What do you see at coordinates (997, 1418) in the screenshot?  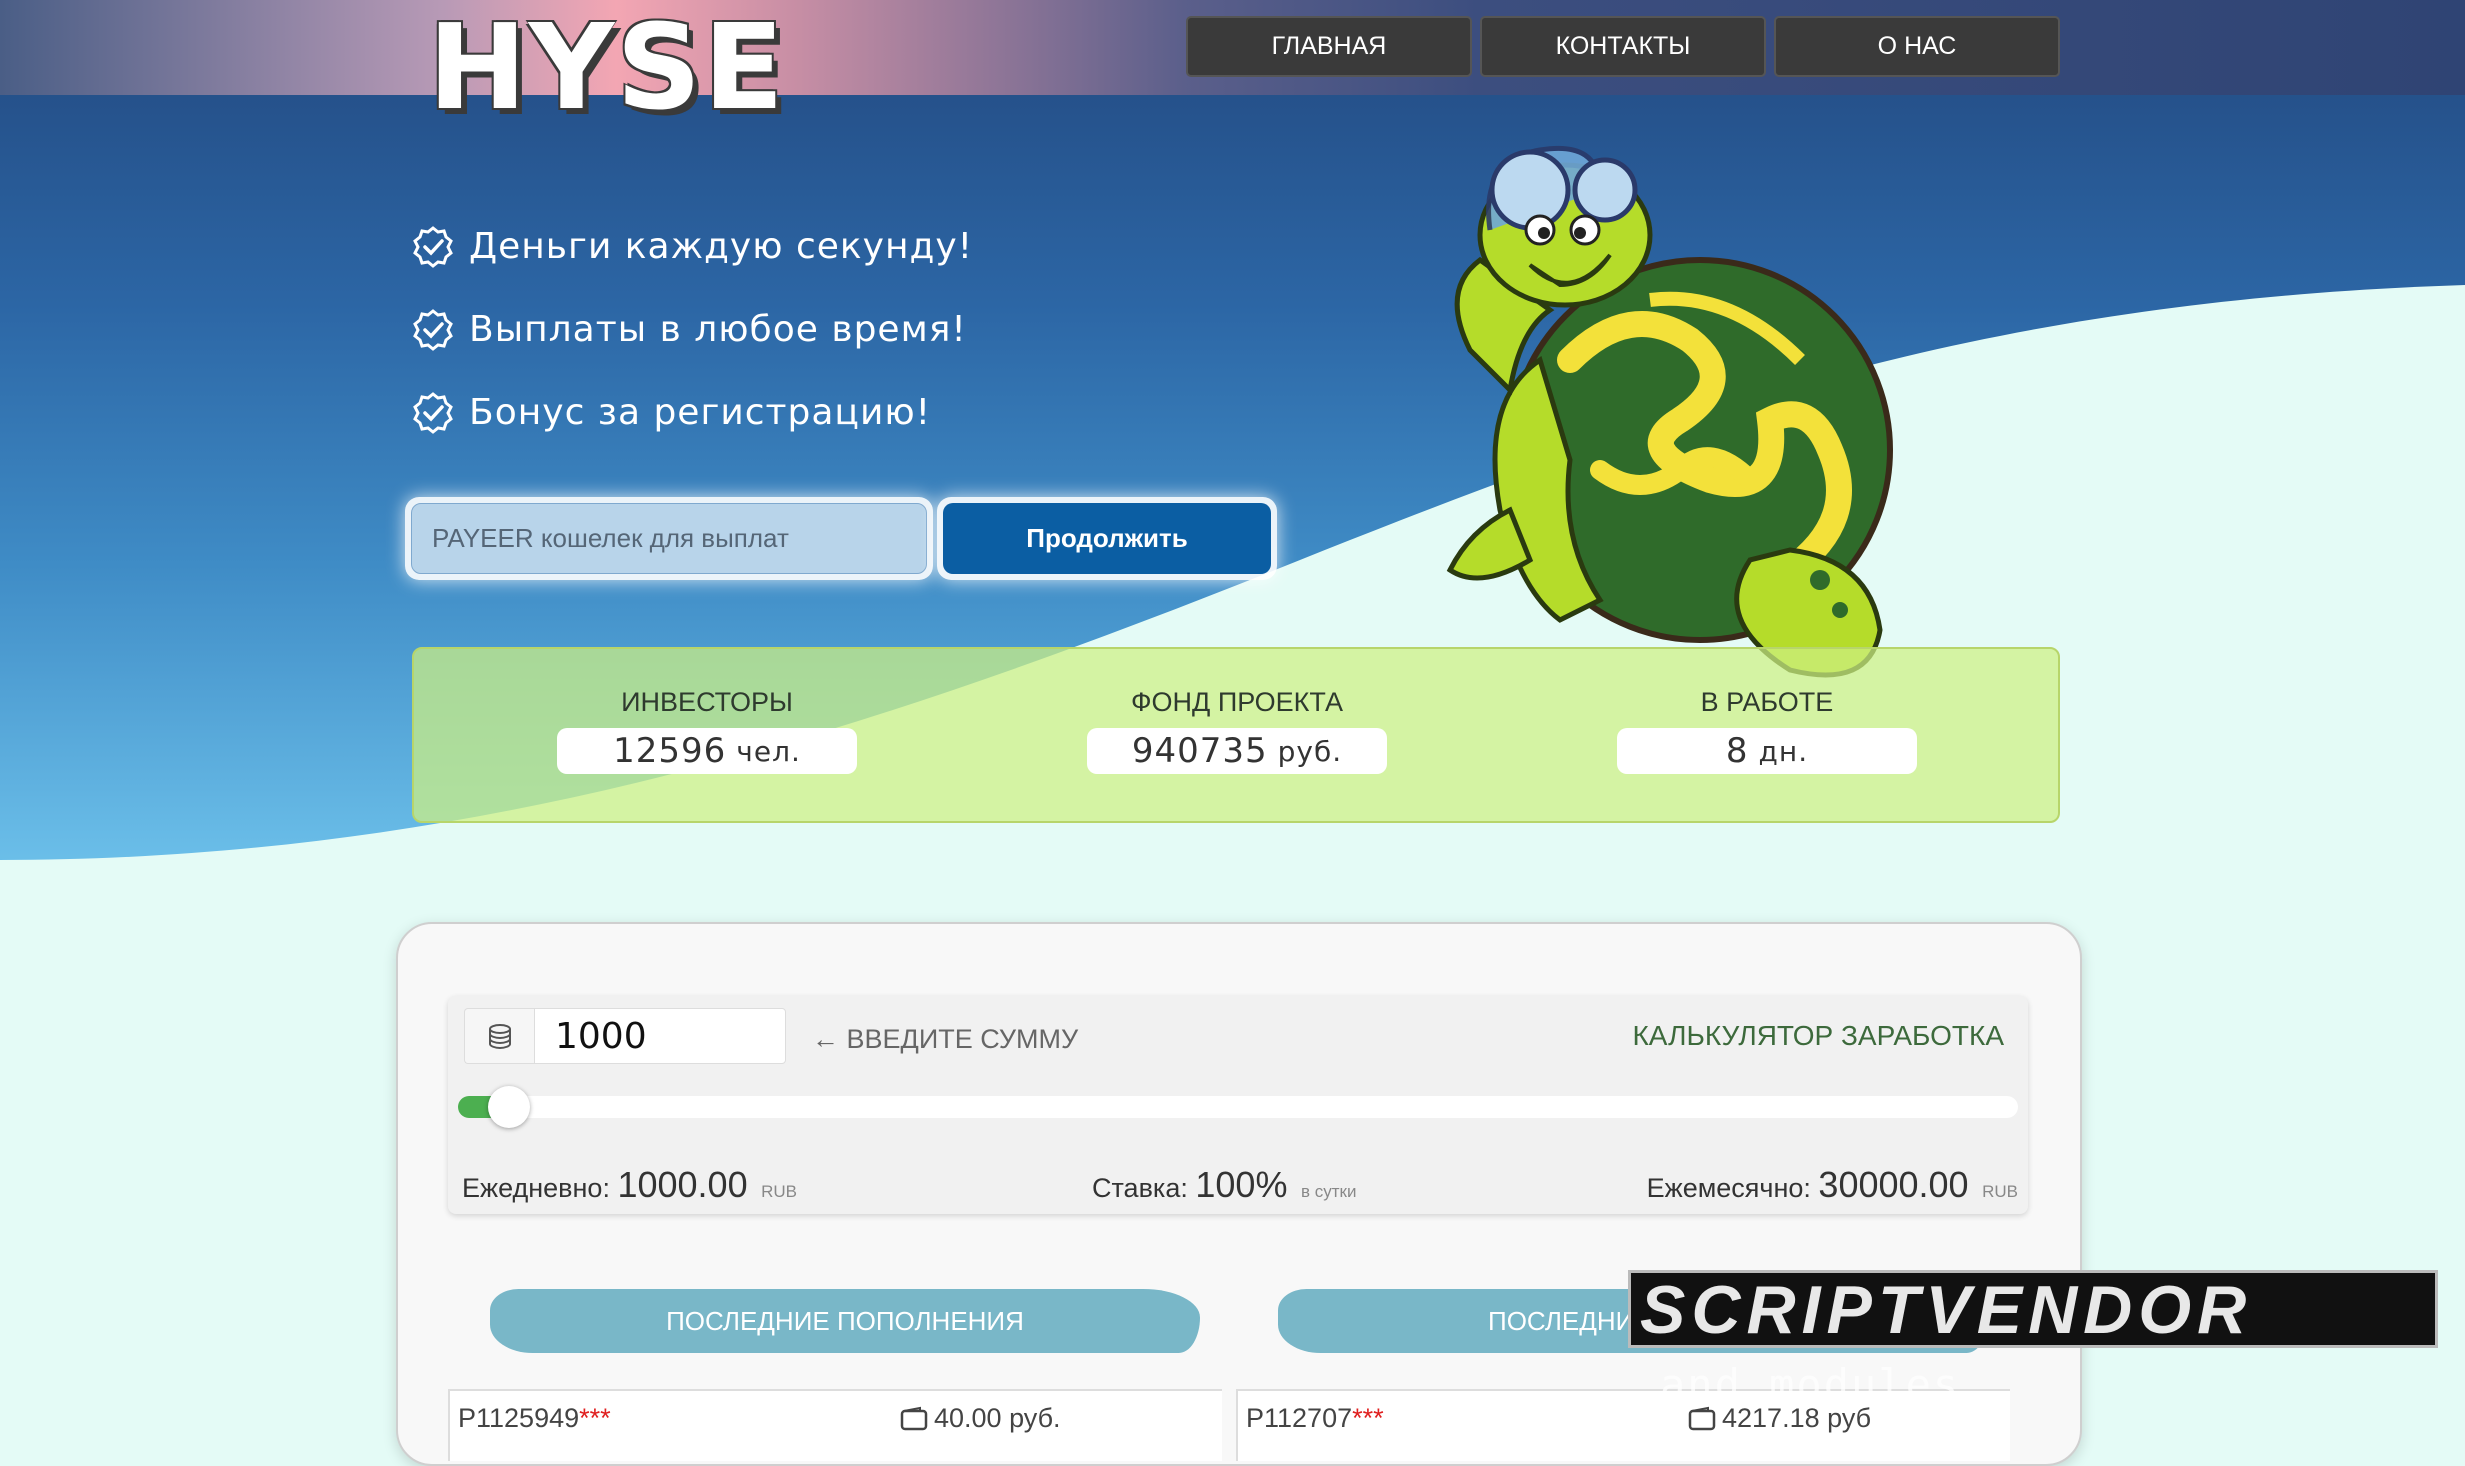 I see `amount-text: 40.00 руб.` at bounding box center [997, 1418].